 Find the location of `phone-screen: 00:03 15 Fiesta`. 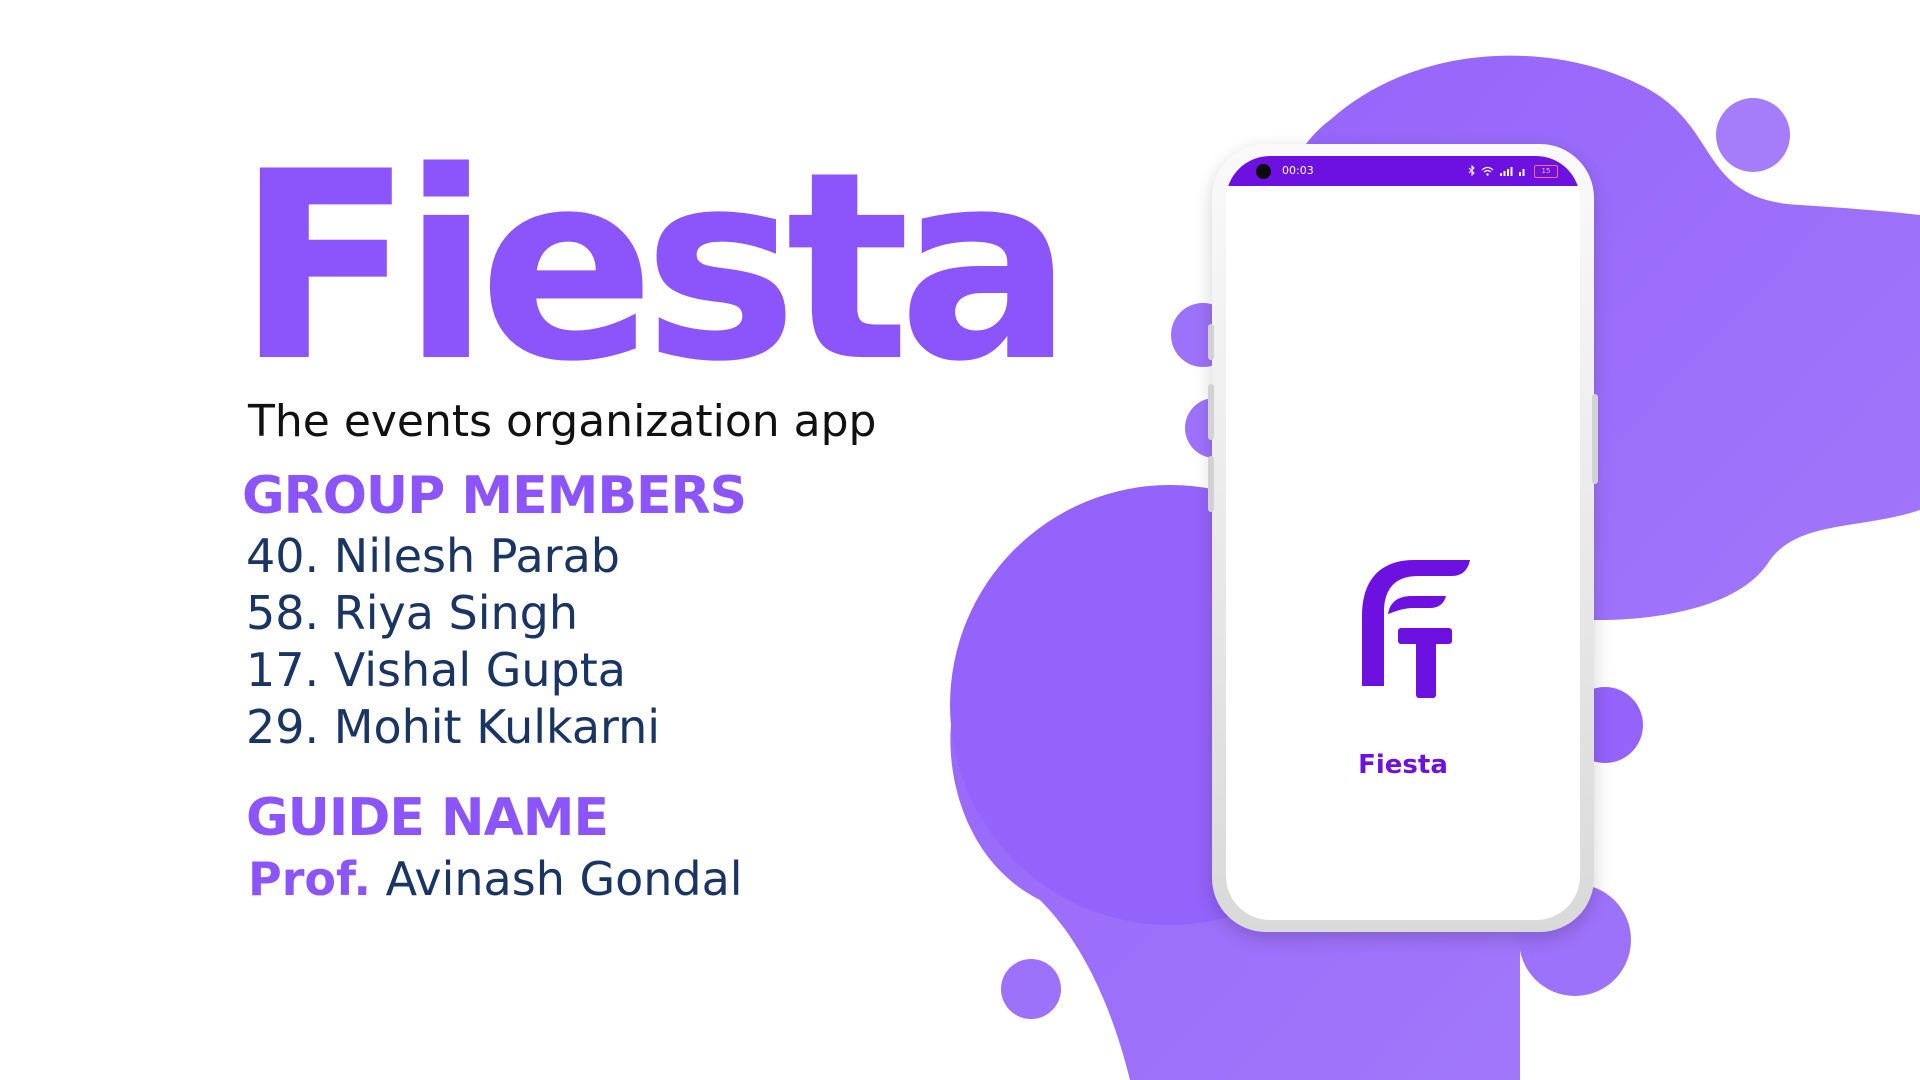

phone-screen: 00:03 15 Fiesta is located at coordinates (1403, 538).